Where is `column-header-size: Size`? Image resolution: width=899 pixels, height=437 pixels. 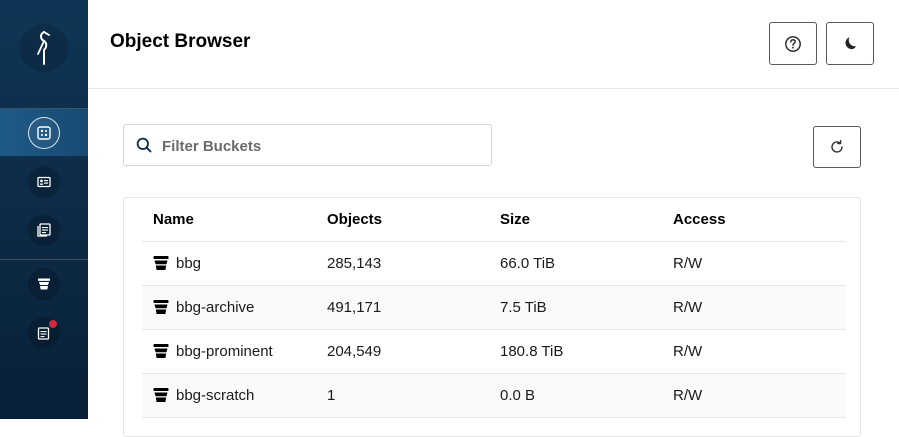 column-header-size: Size is located at coordinates (515, 219).